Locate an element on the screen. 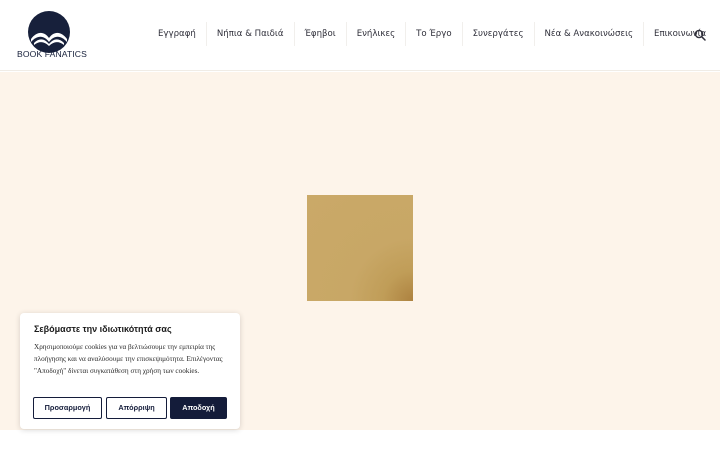  nav-item-project: Το Έργο is located at coordinates (433, 34).